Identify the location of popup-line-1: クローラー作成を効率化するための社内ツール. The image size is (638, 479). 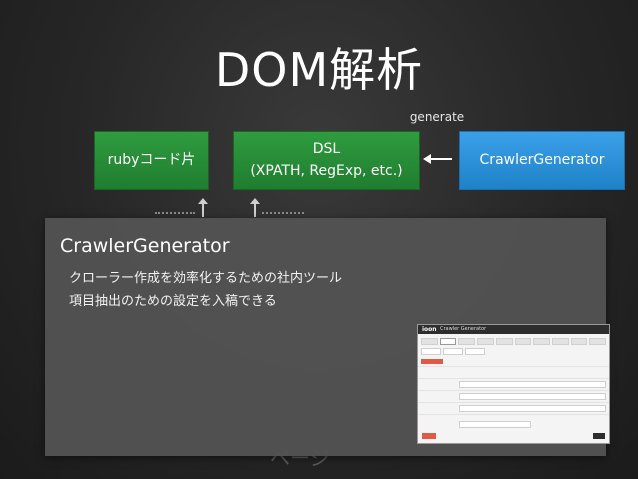
(206, 278).